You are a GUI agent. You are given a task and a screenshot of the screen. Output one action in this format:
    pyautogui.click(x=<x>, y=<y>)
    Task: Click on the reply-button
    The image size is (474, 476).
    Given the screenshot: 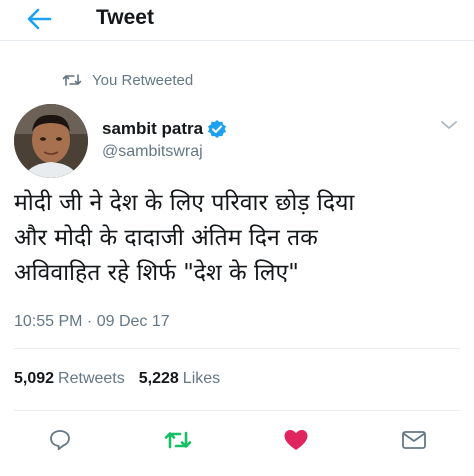 What is the action you would take?
    pyautogui.click(x=60, y=440)
    